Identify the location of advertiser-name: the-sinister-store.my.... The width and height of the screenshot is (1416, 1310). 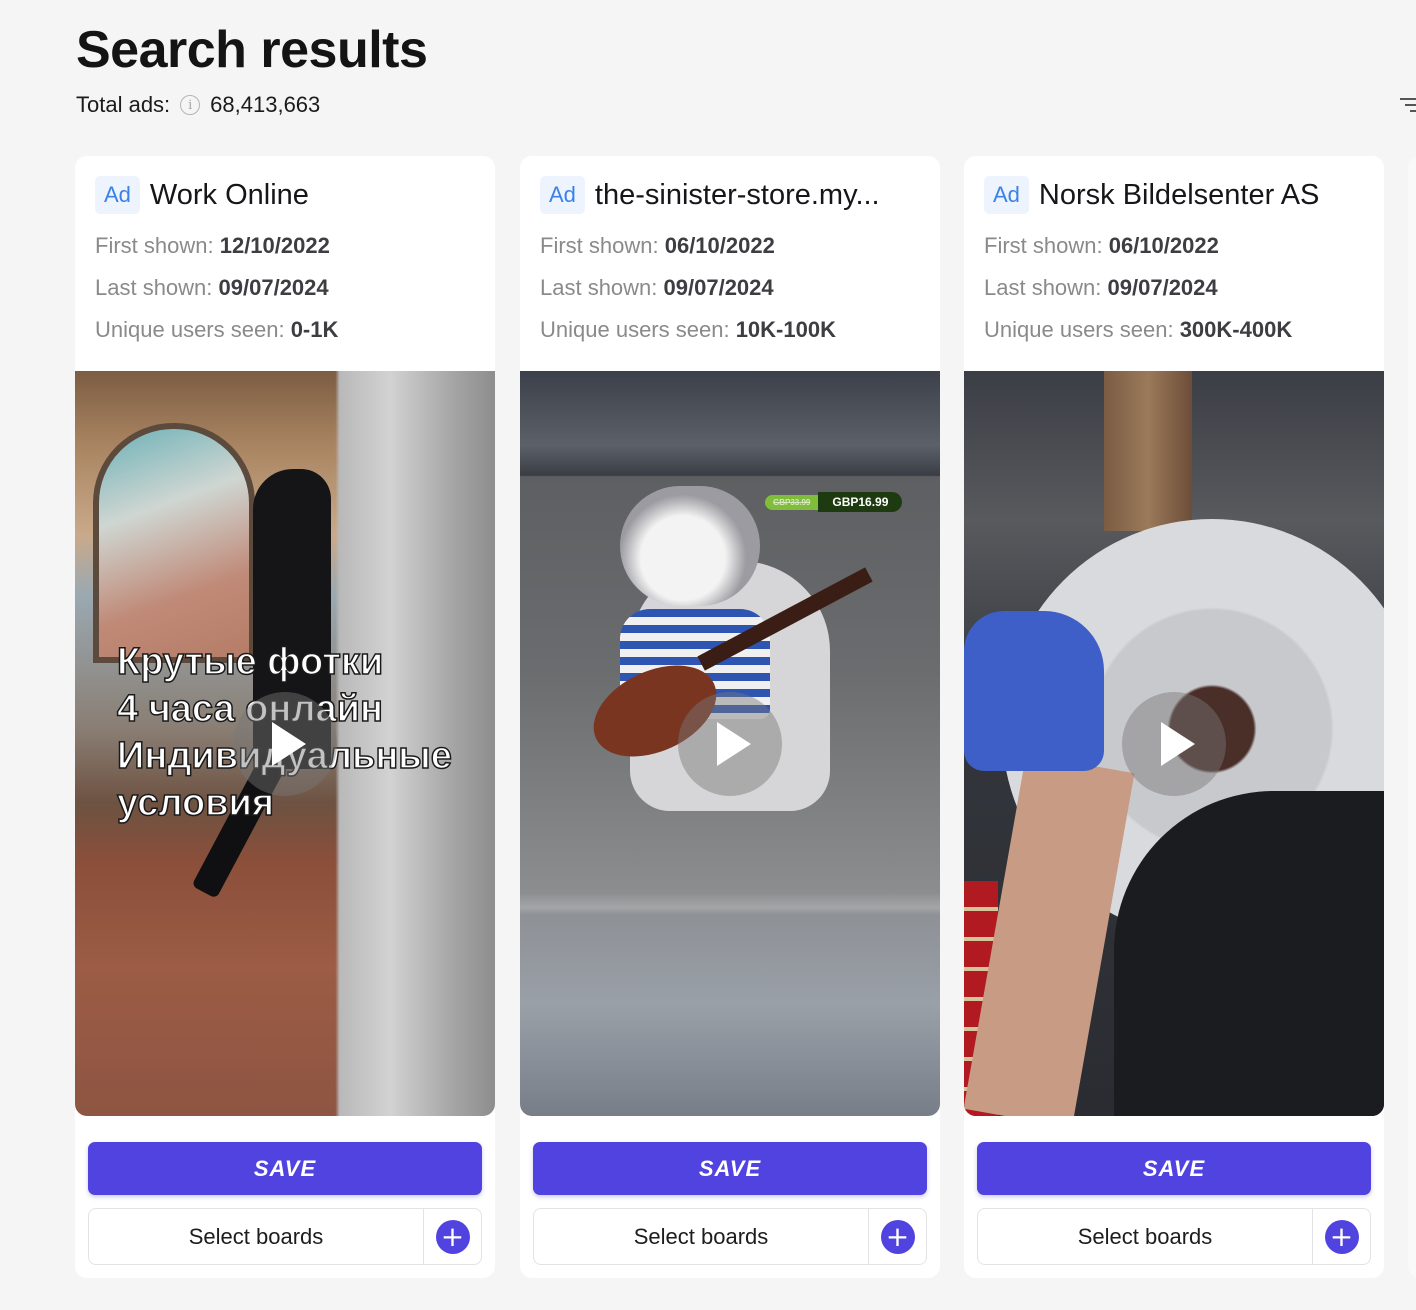
(737, 195).